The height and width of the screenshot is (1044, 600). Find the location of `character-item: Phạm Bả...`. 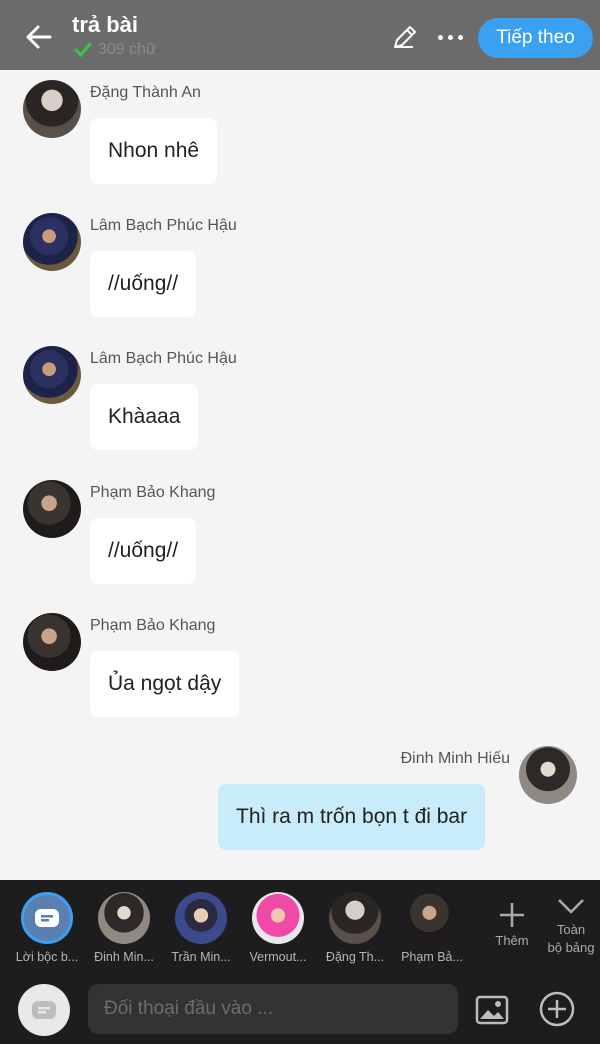

character-item: Phạm Bả... is located at coordinates (432, 928).